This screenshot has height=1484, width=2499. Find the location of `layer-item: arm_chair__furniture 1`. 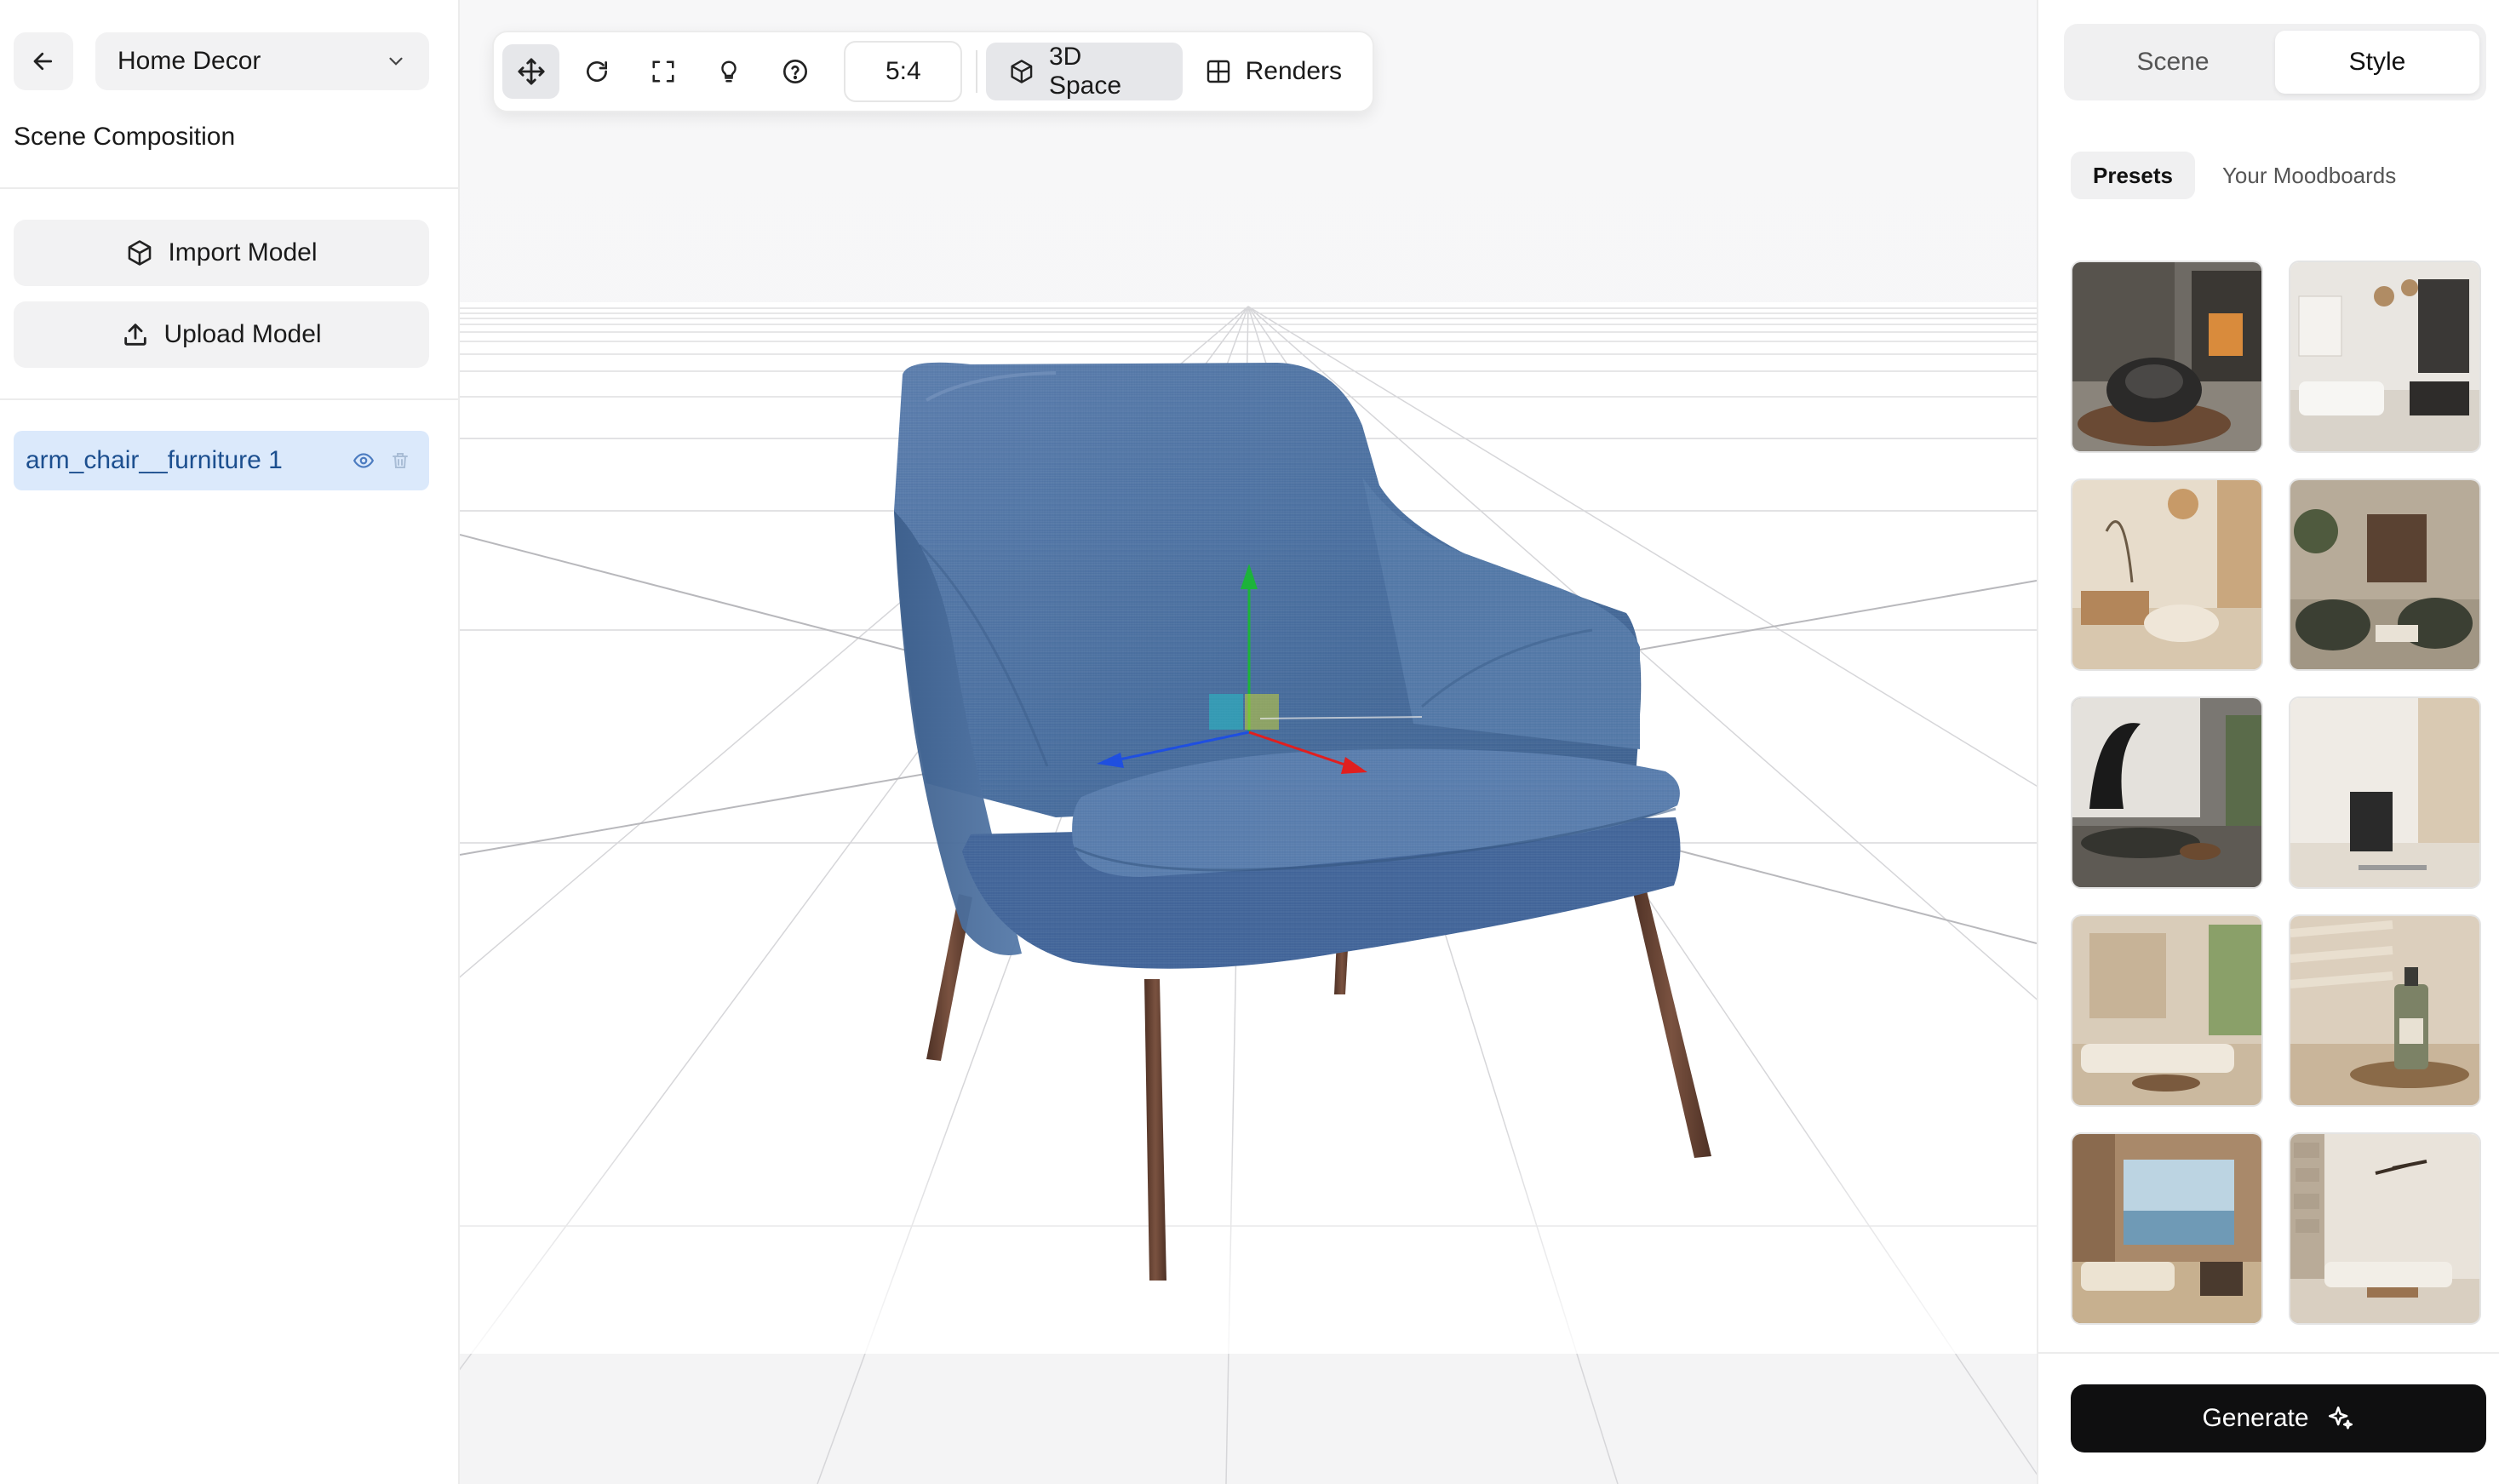

layer-item: arm_chair__furniture 1 is located at coordinates (221, 460).